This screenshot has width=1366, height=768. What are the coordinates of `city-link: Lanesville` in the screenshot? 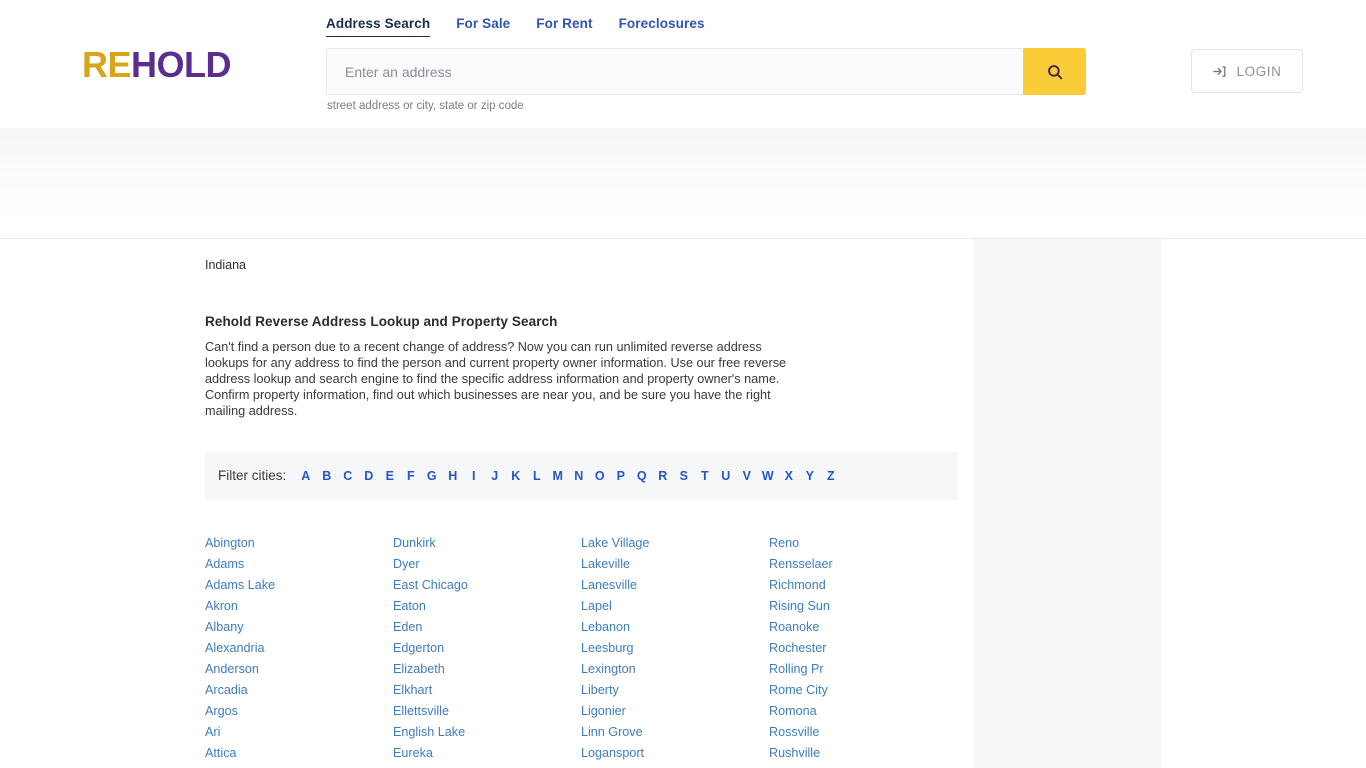 It's located at (675, 585).